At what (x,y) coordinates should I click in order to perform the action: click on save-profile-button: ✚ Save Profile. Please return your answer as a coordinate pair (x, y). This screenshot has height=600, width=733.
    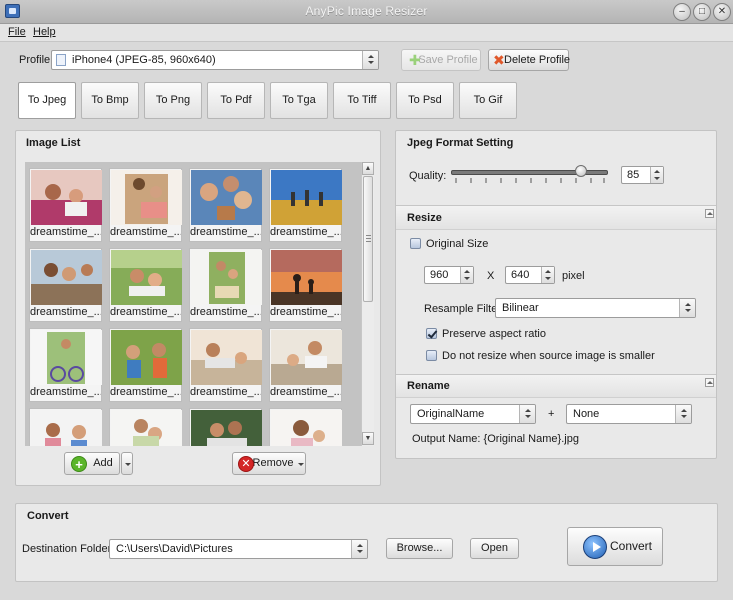
    Looking at the image, I should click on (441, 60).